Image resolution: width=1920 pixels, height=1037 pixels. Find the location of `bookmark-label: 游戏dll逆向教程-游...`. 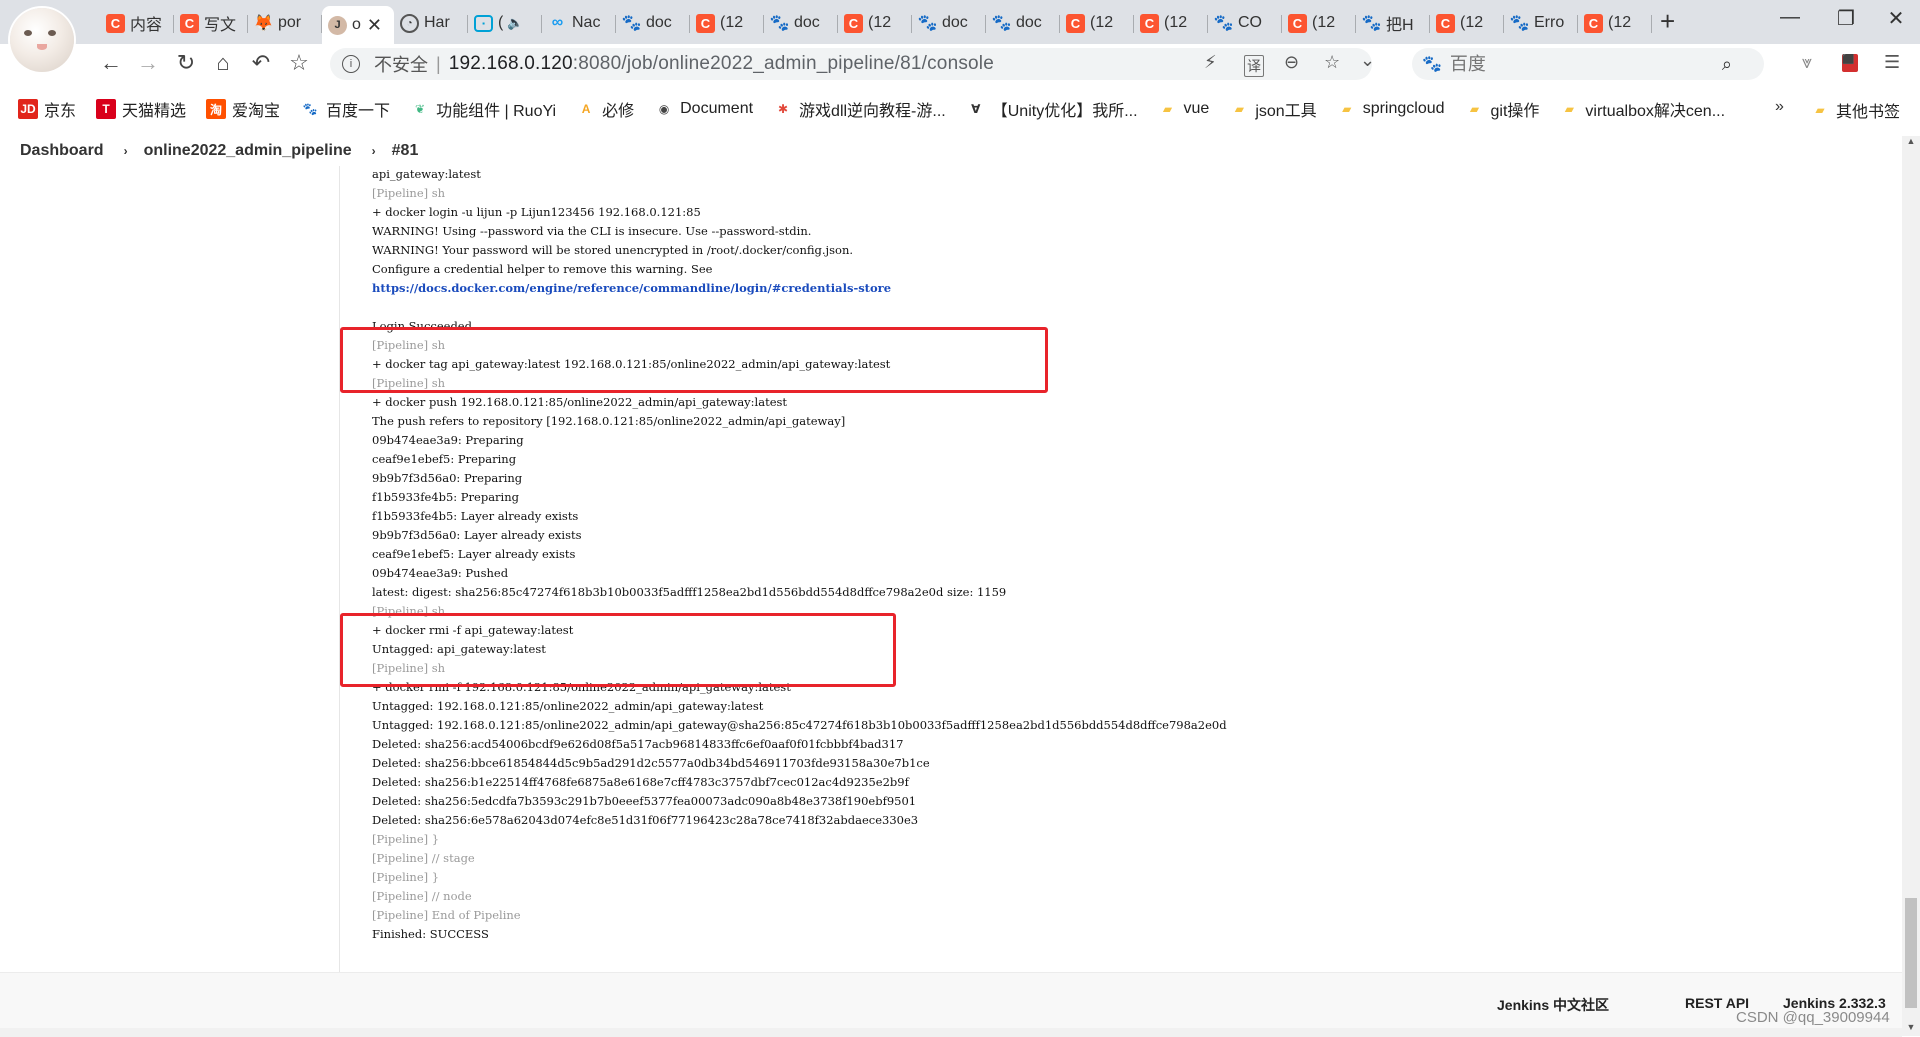

bookmark-label: 游戏dll逆向教程-游... is located at coordinates (872, 111).